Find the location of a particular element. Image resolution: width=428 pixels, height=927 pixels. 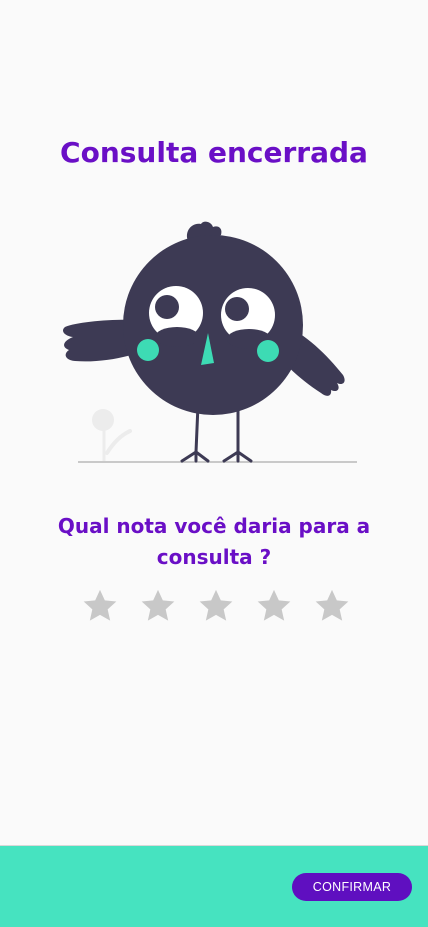

confirm-button: CONFIRMAR is located at coordinates (352, 887).